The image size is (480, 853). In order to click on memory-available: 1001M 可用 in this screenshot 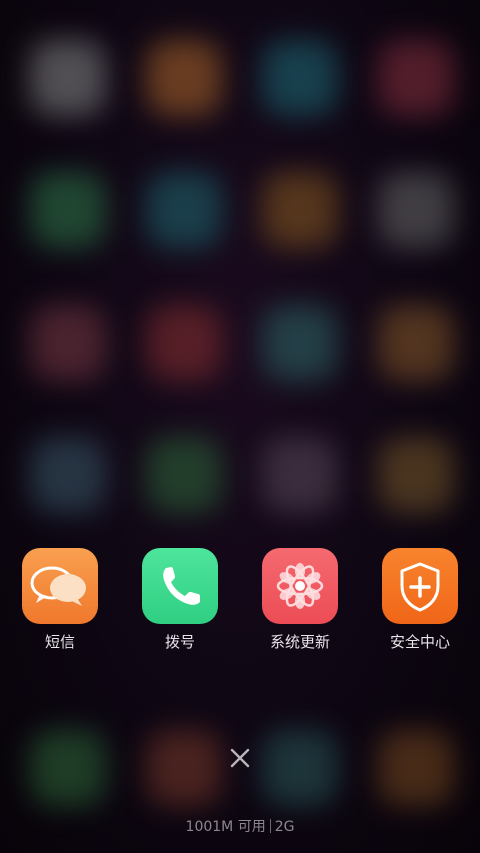, I will do `click(225, 827)`.